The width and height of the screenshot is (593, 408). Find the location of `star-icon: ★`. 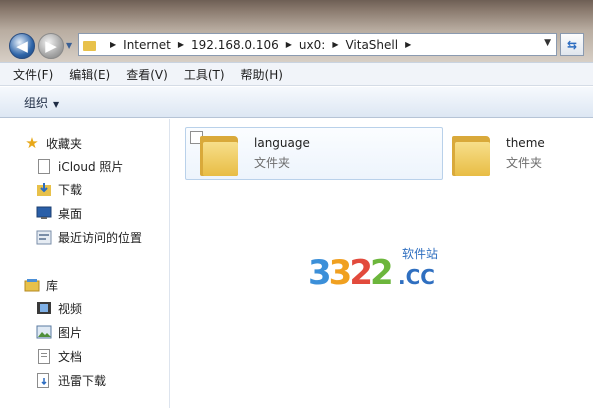

star-icon: ★ is located at coordinates (32, 143).